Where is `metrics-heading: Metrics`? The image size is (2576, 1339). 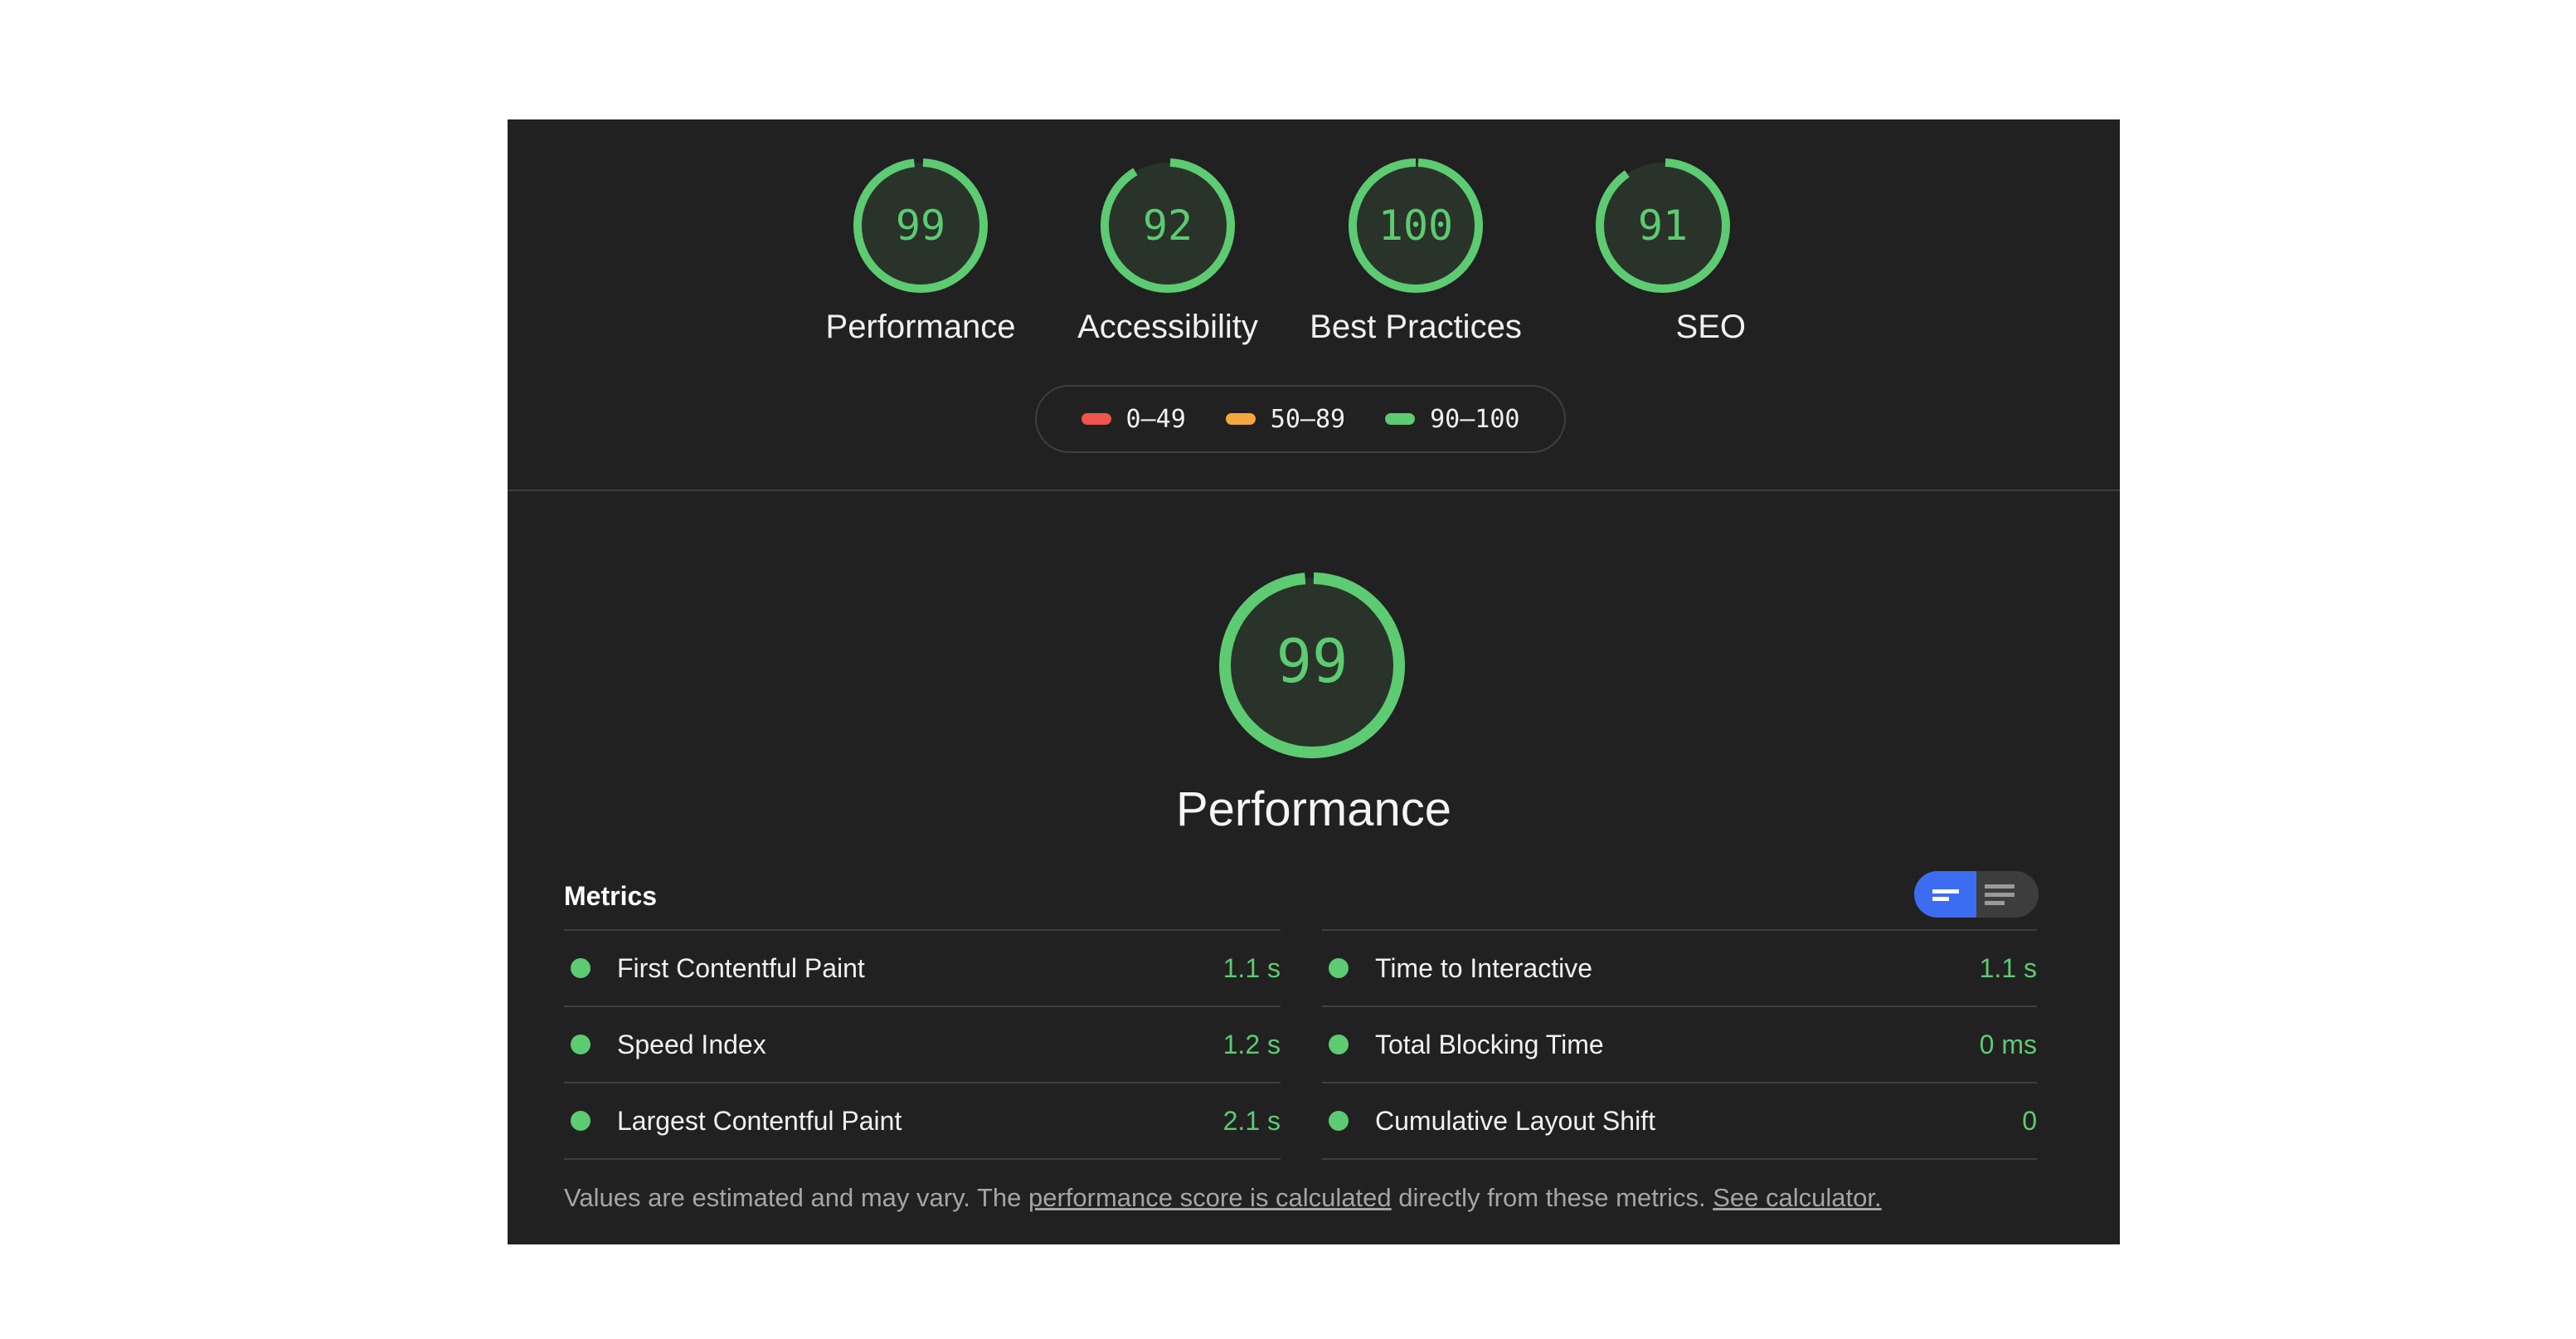
metrics-heading: Metrics is located at coordinates (611, 896).